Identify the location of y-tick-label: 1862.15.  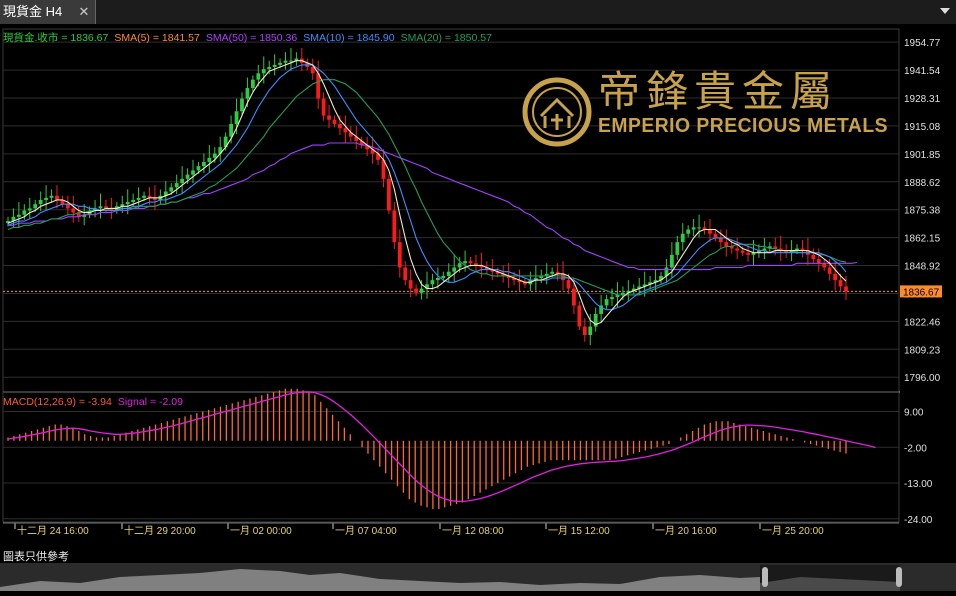
(922, 239).